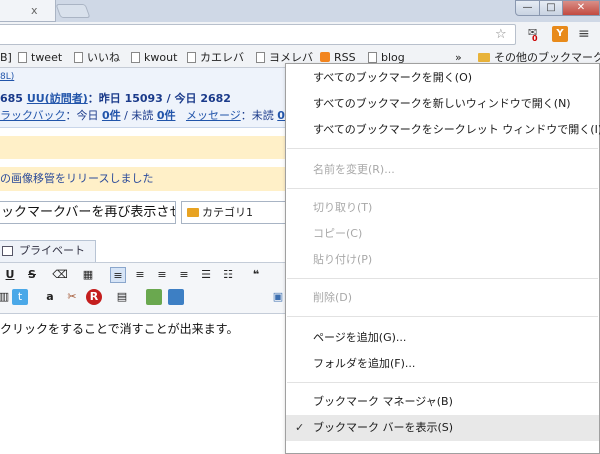 This screenshot has height=454, width=600. Describe the element at coordinates (442, 208) in the screenshot. I see `menu-item-cut: 切り取り(T)` at that location.